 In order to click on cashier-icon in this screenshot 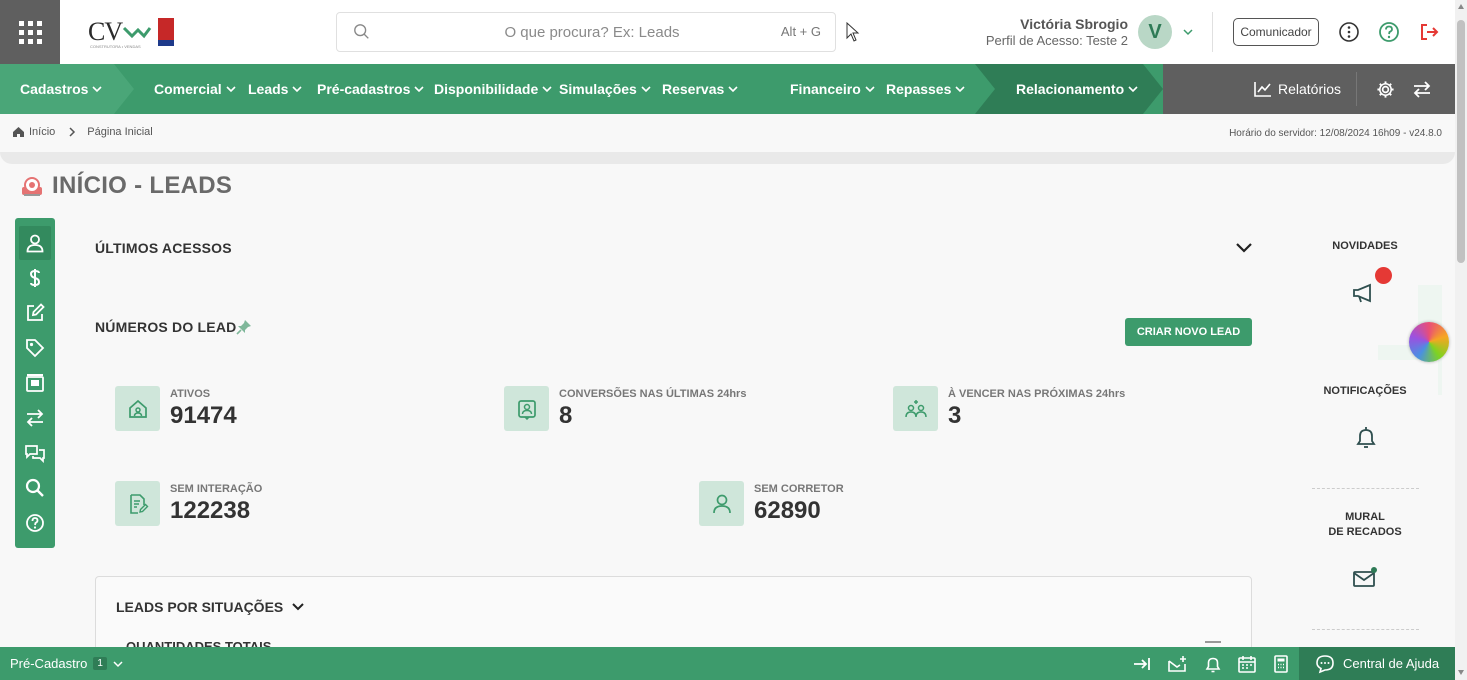, I will do `click(35, 383)`.